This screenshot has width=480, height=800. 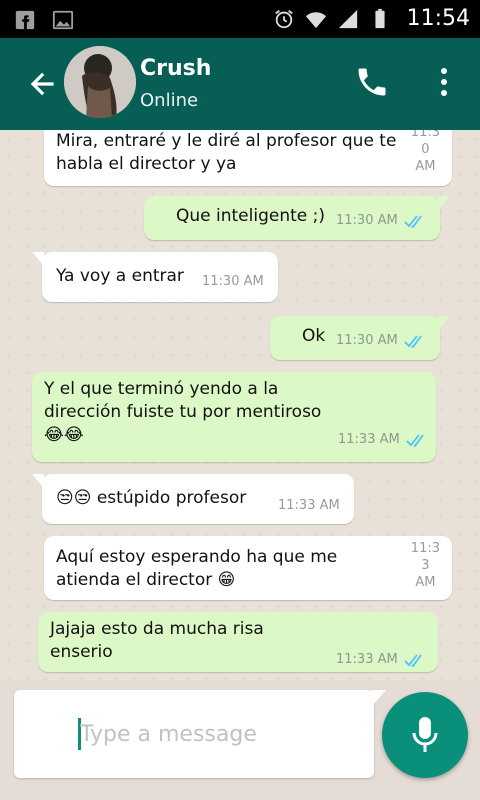 I want to click on message-time: 11:3 0 AM, so click(x=425, y=152).